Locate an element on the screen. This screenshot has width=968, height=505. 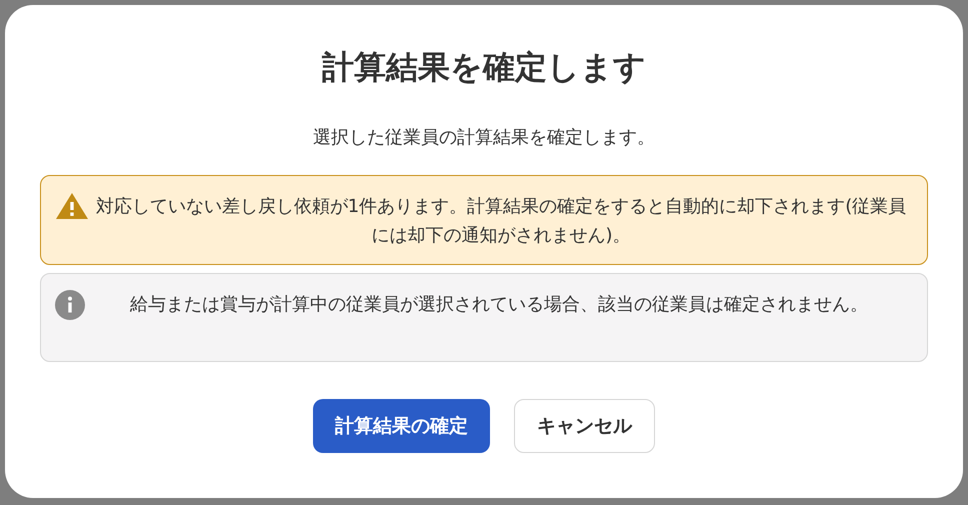
confirm-button: 計算結果の確定 is located at coordinates (401, 426).